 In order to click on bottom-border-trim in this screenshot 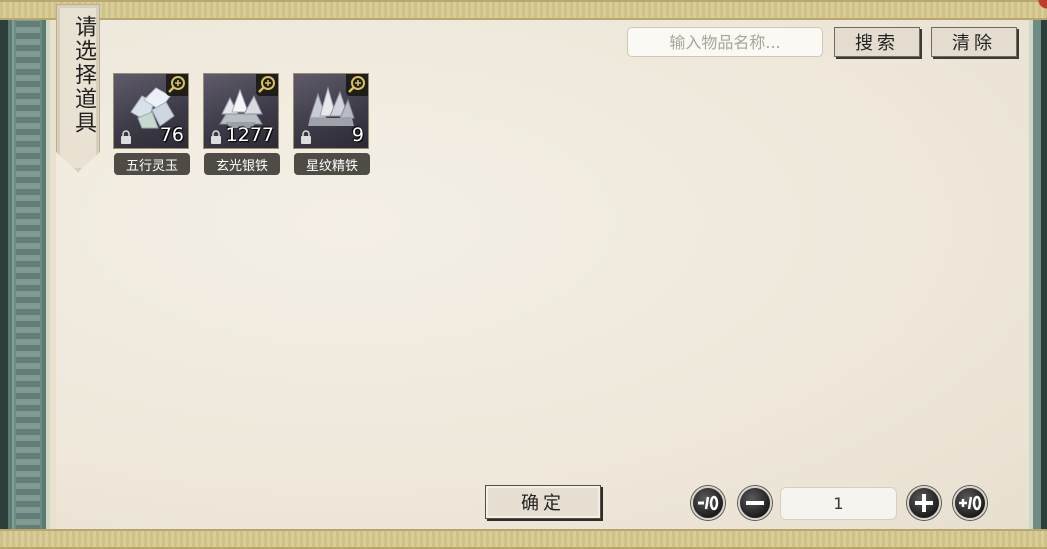, I will do `click(523, 539)`.